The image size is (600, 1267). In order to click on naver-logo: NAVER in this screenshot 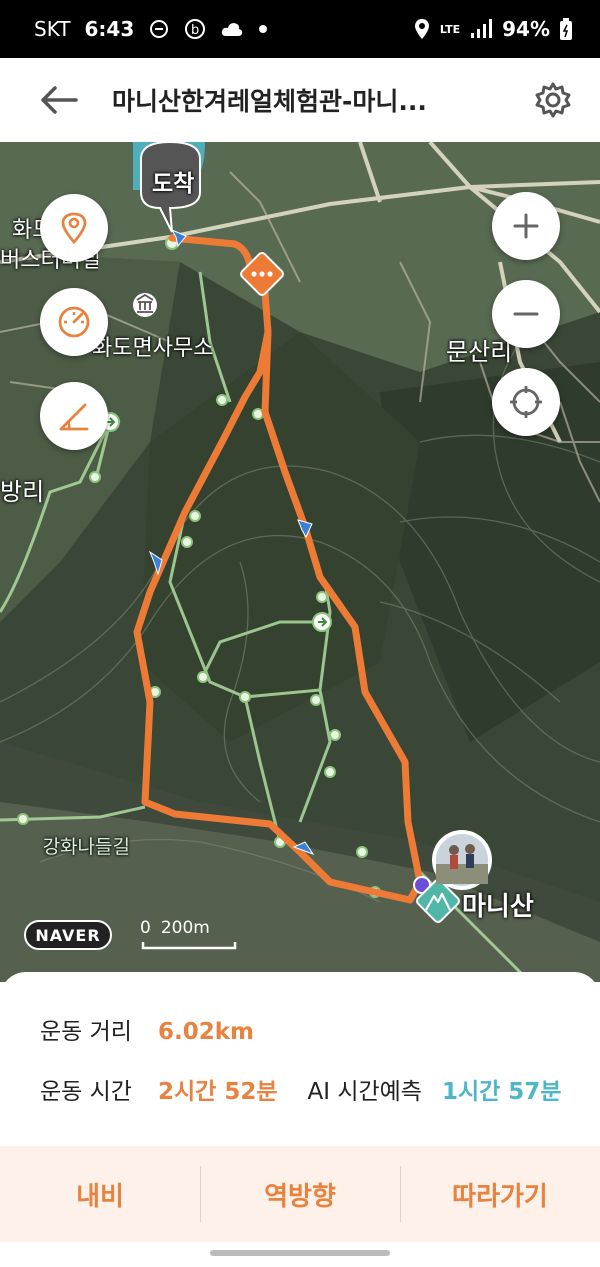, I will do `click(68, 935)`.